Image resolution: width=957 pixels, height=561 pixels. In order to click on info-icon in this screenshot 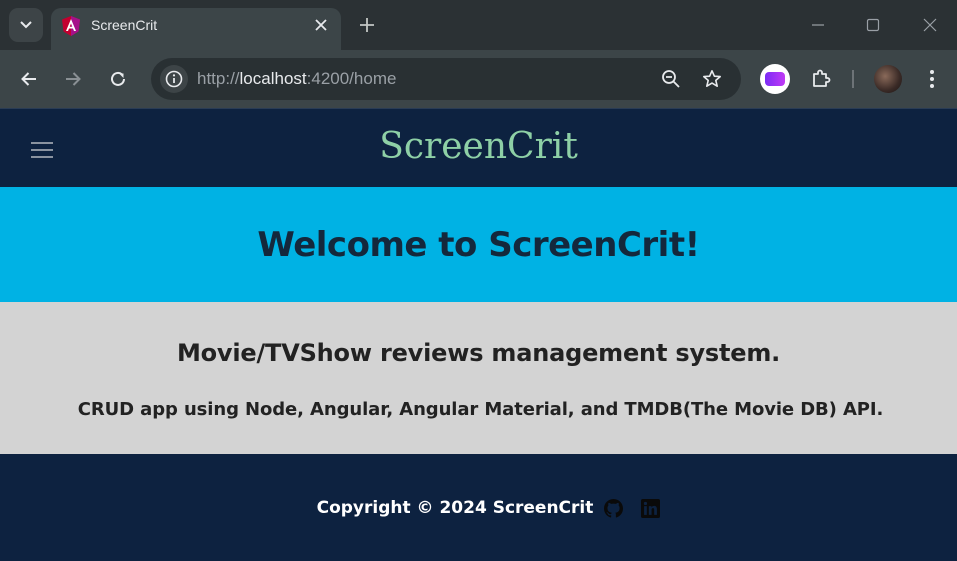, I will do `click(174, 79)`.